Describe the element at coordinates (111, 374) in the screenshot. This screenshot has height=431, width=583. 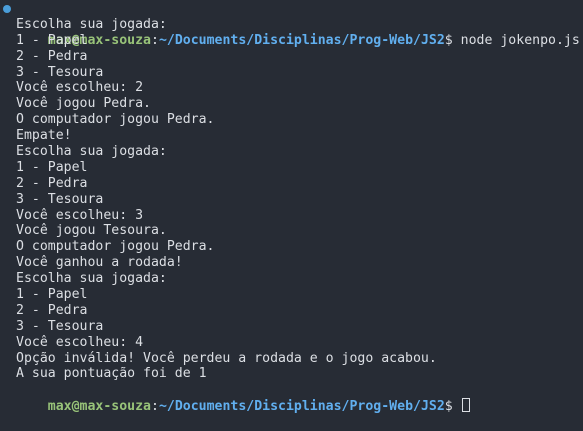
I see `output-line: A sua pontuação foi de 1` at that location.